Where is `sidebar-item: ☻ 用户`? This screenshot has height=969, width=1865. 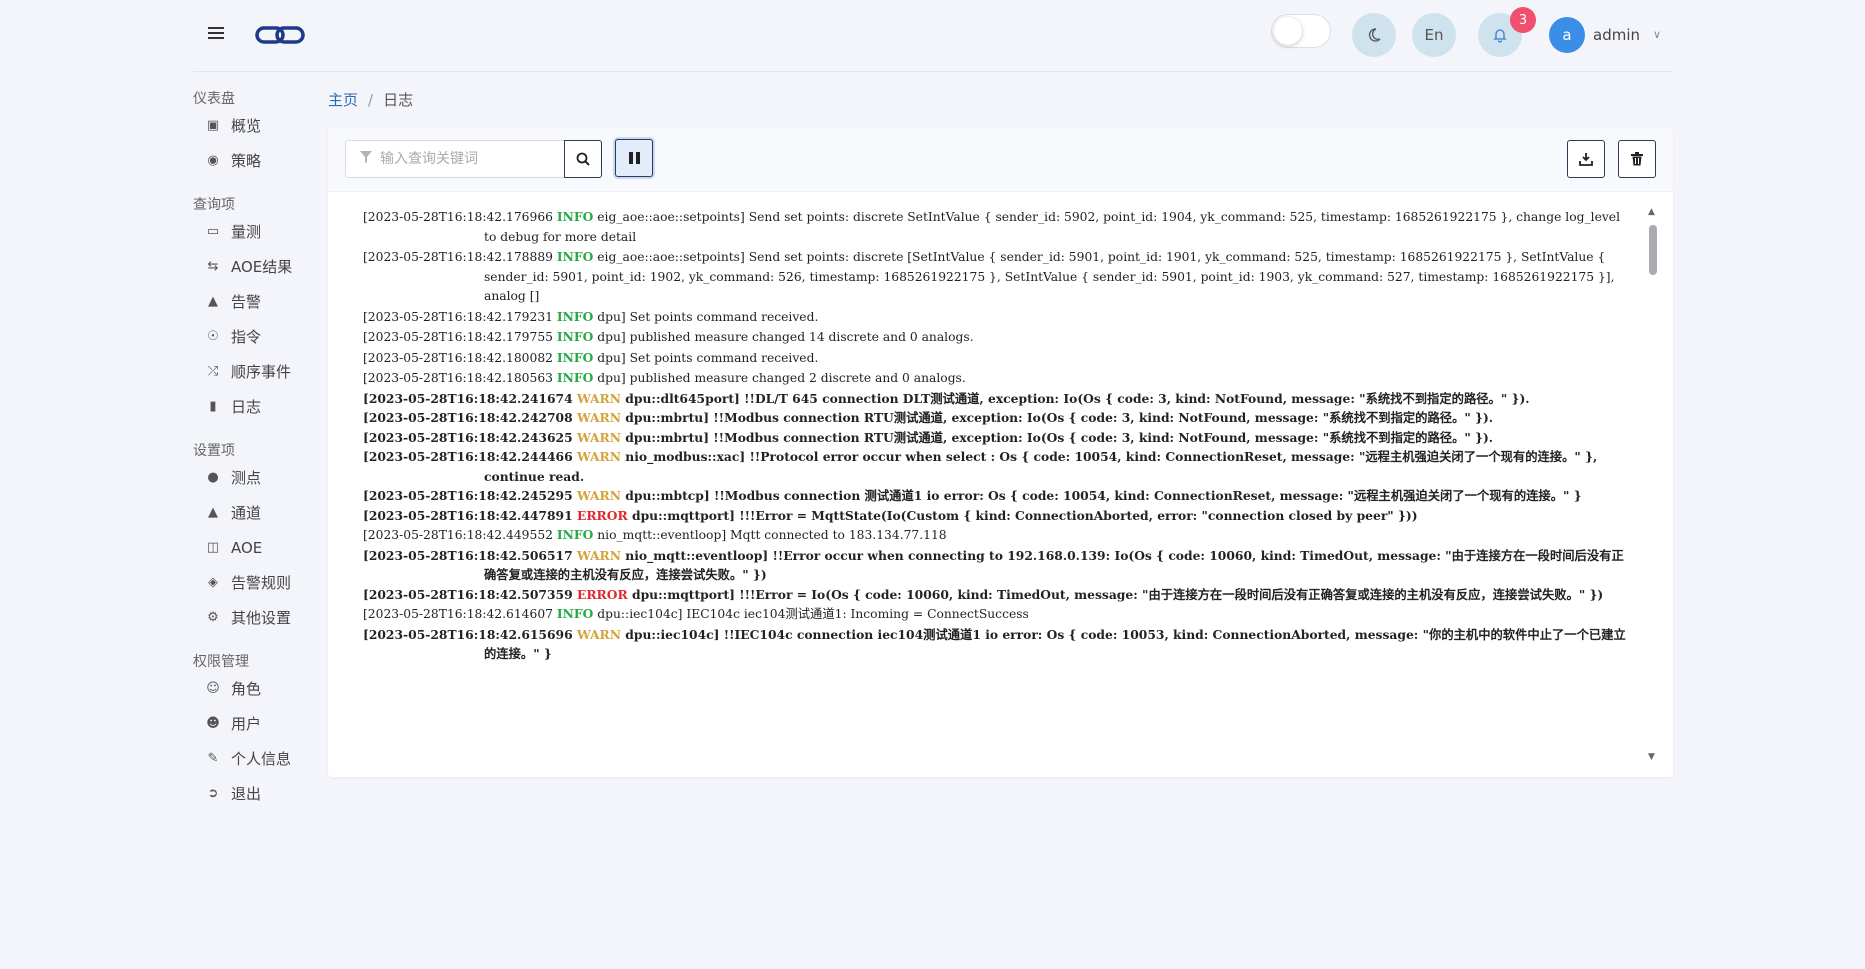 sidebar-item: ☻ 用户 is located at coordinates (253, 723).